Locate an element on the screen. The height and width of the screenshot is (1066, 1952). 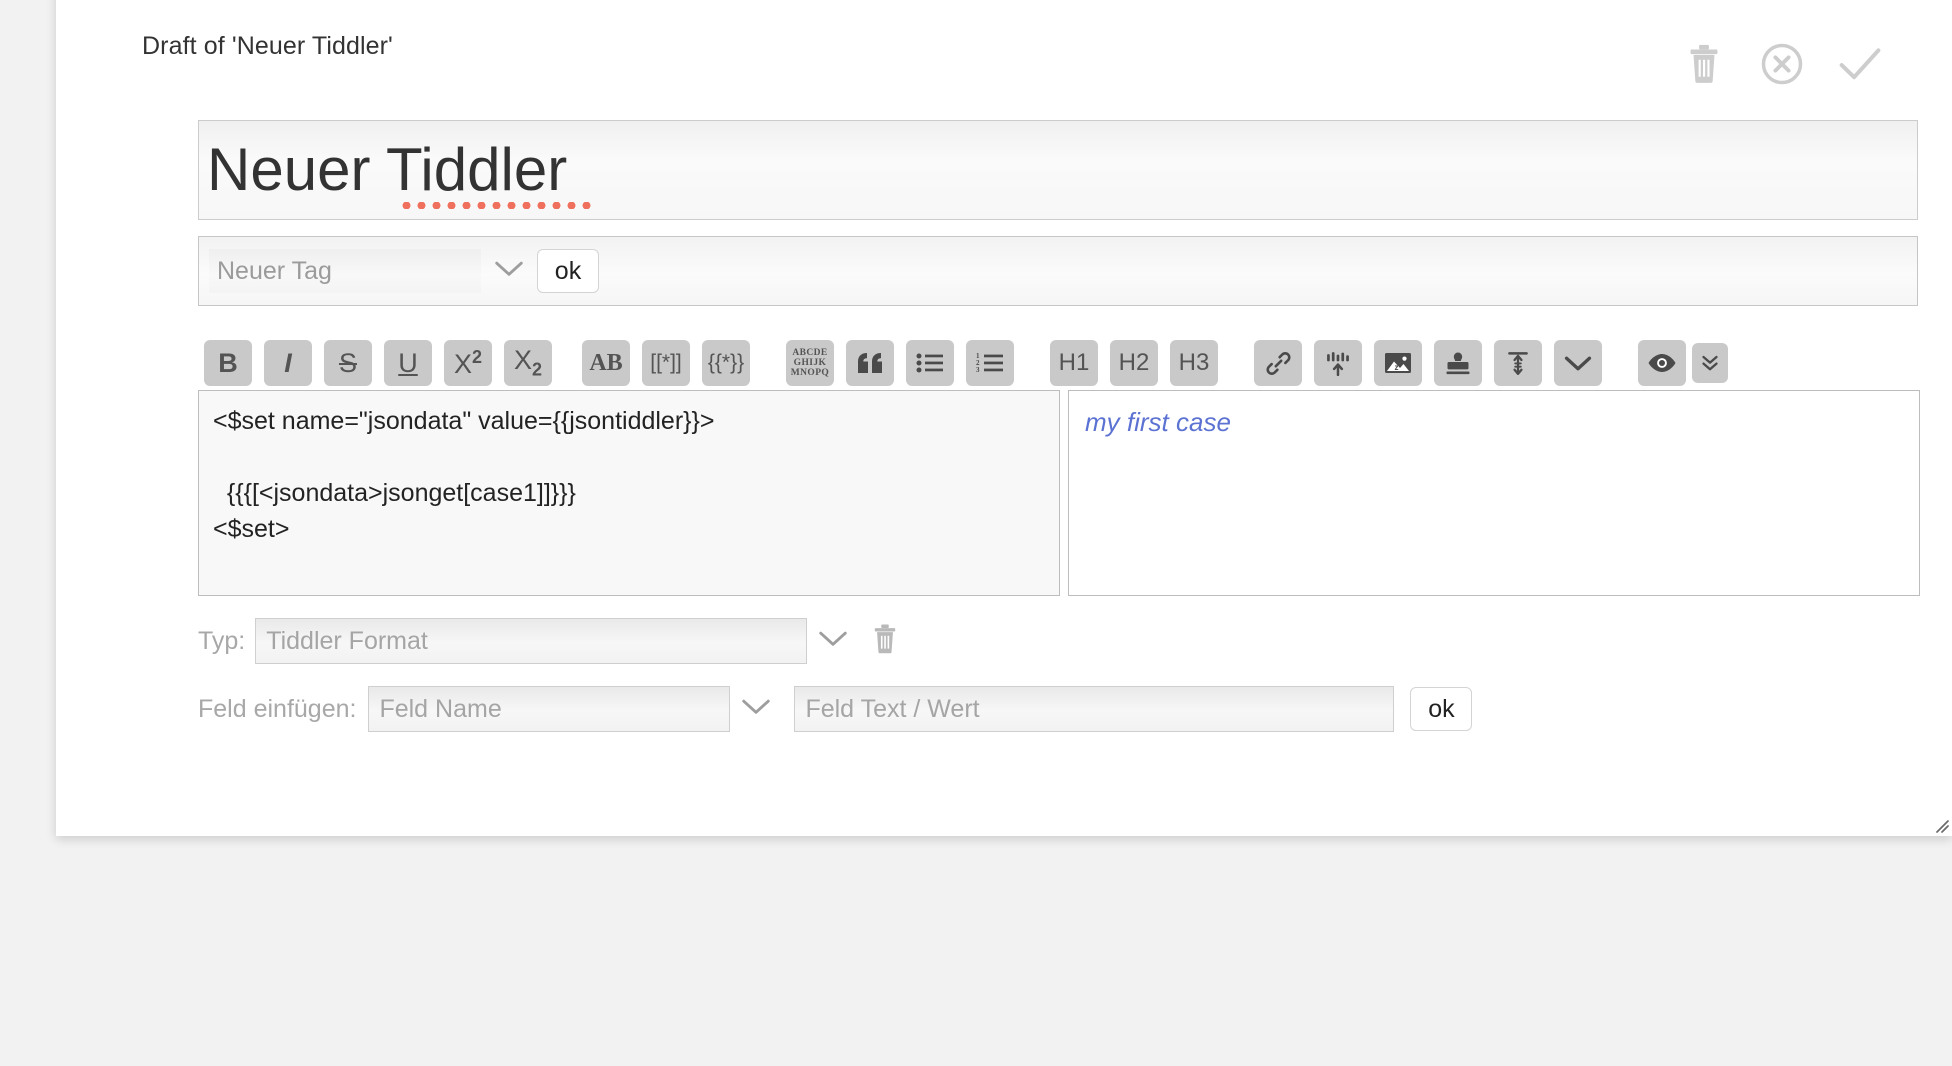
bulleted-list-button is located at coordinates (930, 363).